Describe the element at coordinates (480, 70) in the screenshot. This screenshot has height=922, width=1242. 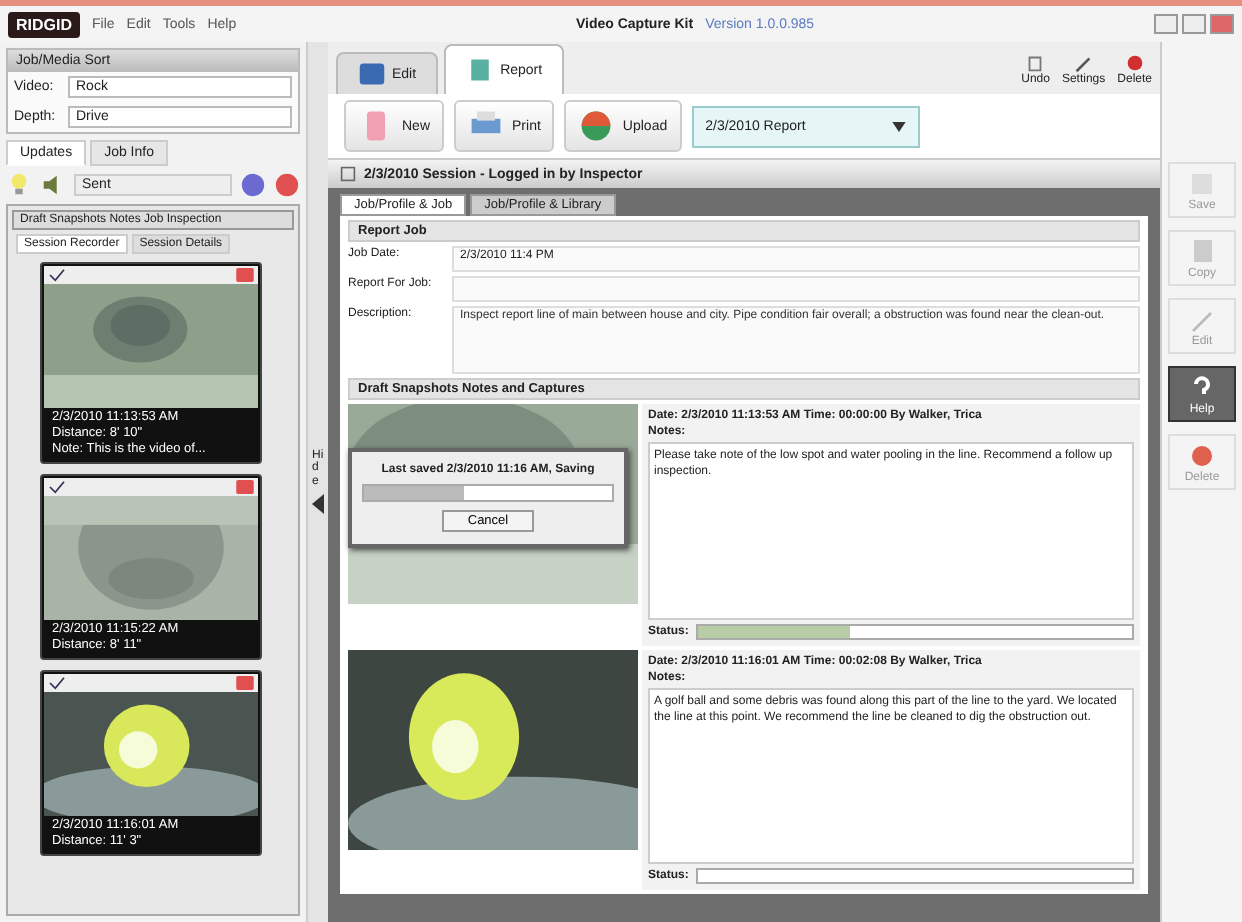
I see `document-icon` at that location.